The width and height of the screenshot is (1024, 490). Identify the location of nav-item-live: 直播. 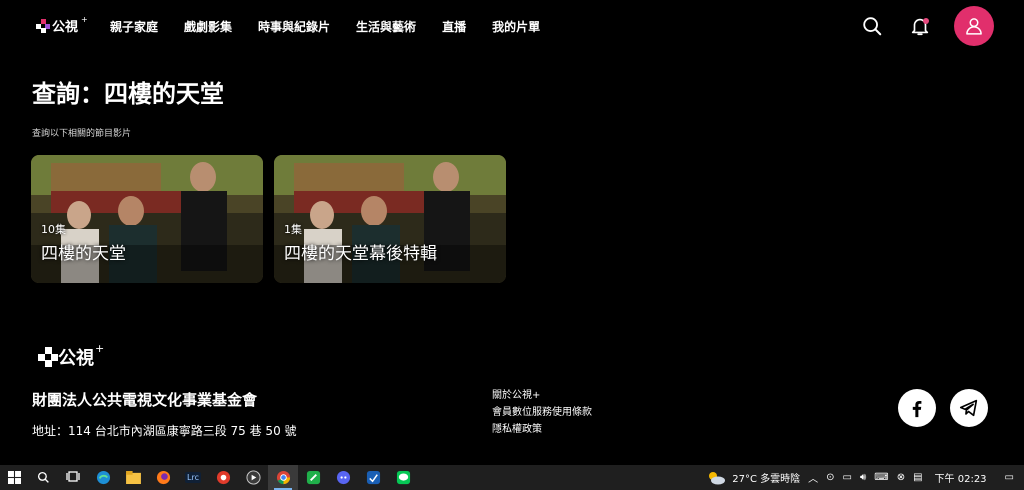
(454, 26).